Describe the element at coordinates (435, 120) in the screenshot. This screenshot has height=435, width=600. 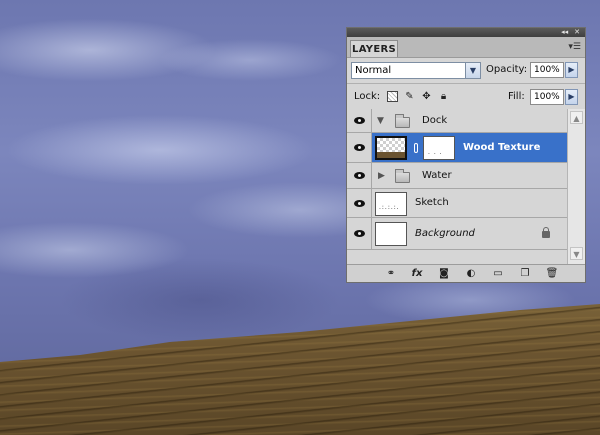
I see `layer-name: Dock` at that location.